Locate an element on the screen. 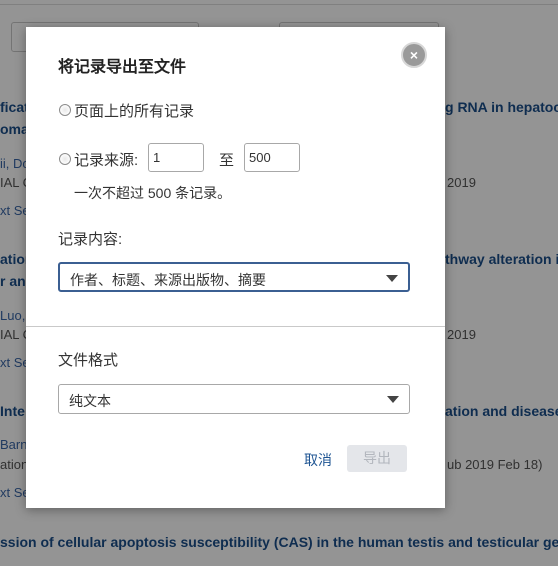 The width and height of the screenshot is (558, 566). range-to-label: 至 is located at coordinates (227, 160).